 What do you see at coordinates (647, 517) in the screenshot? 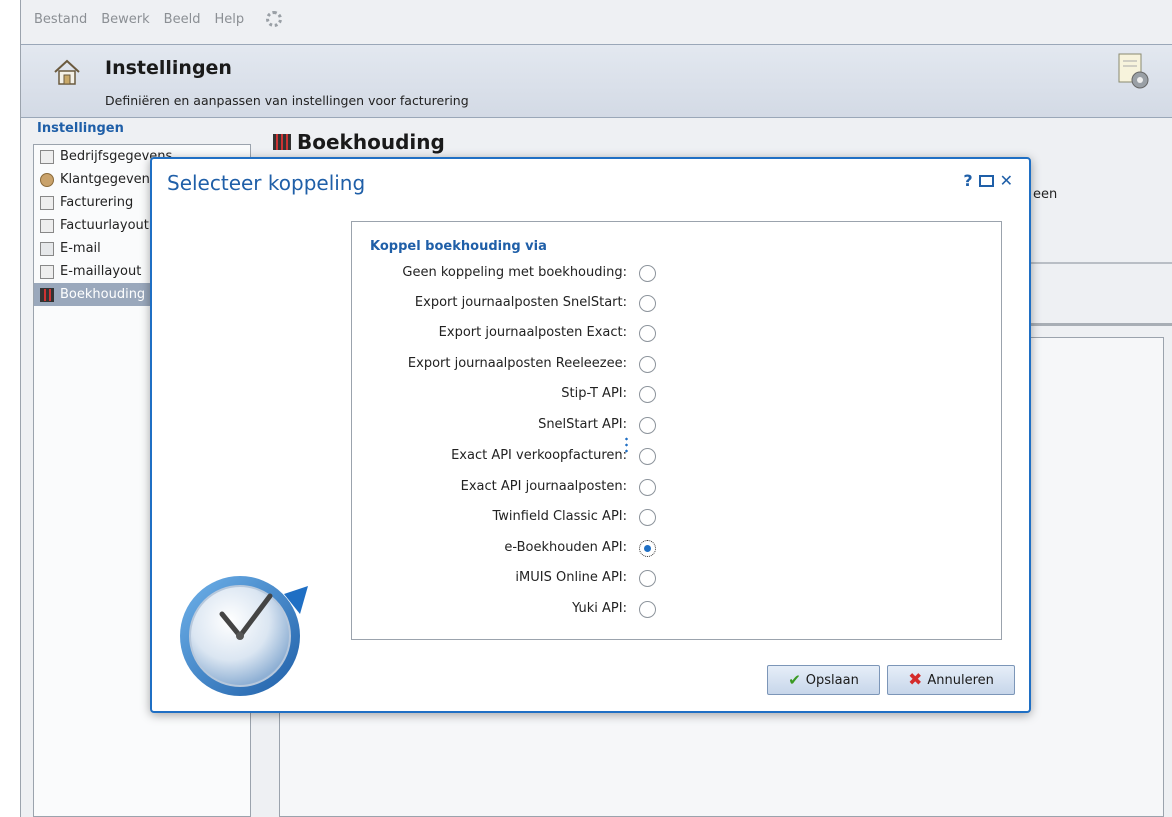
I see `radio-twinfield-classic-api` at bounding box center [647, 517].